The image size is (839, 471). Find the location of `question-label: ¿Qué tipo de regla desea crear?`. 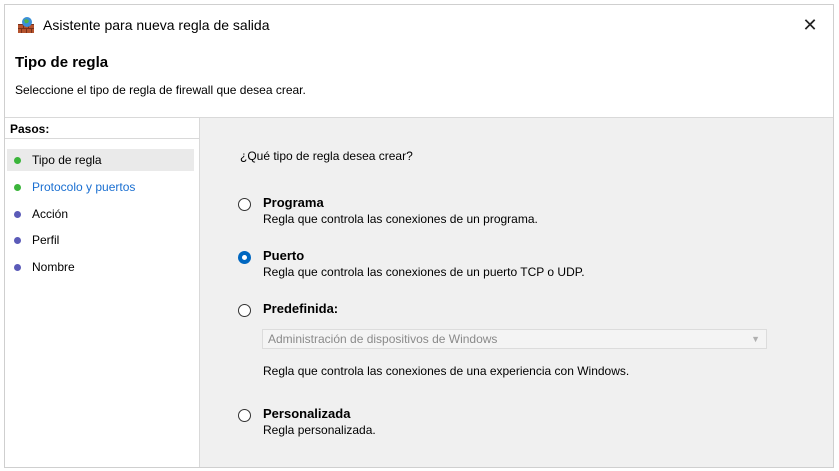

question-label: ¿Qué tipo de regla desea crear? is located at coordinates (326, 156).